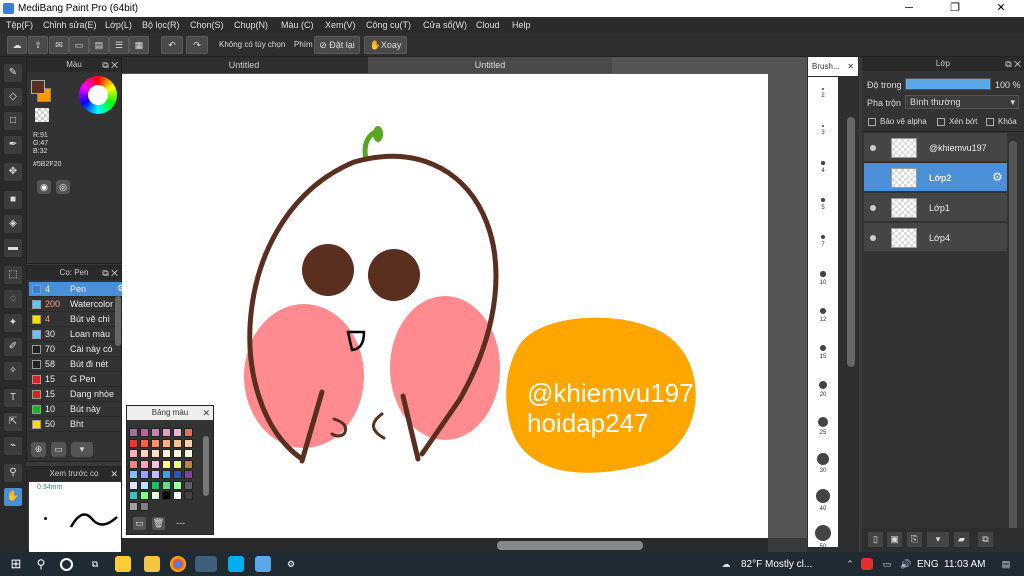  What do you see at coordinates (297, 25) in the screenshot?
I see `menu-color: Màu (C)` at bounding box center [297, 25].